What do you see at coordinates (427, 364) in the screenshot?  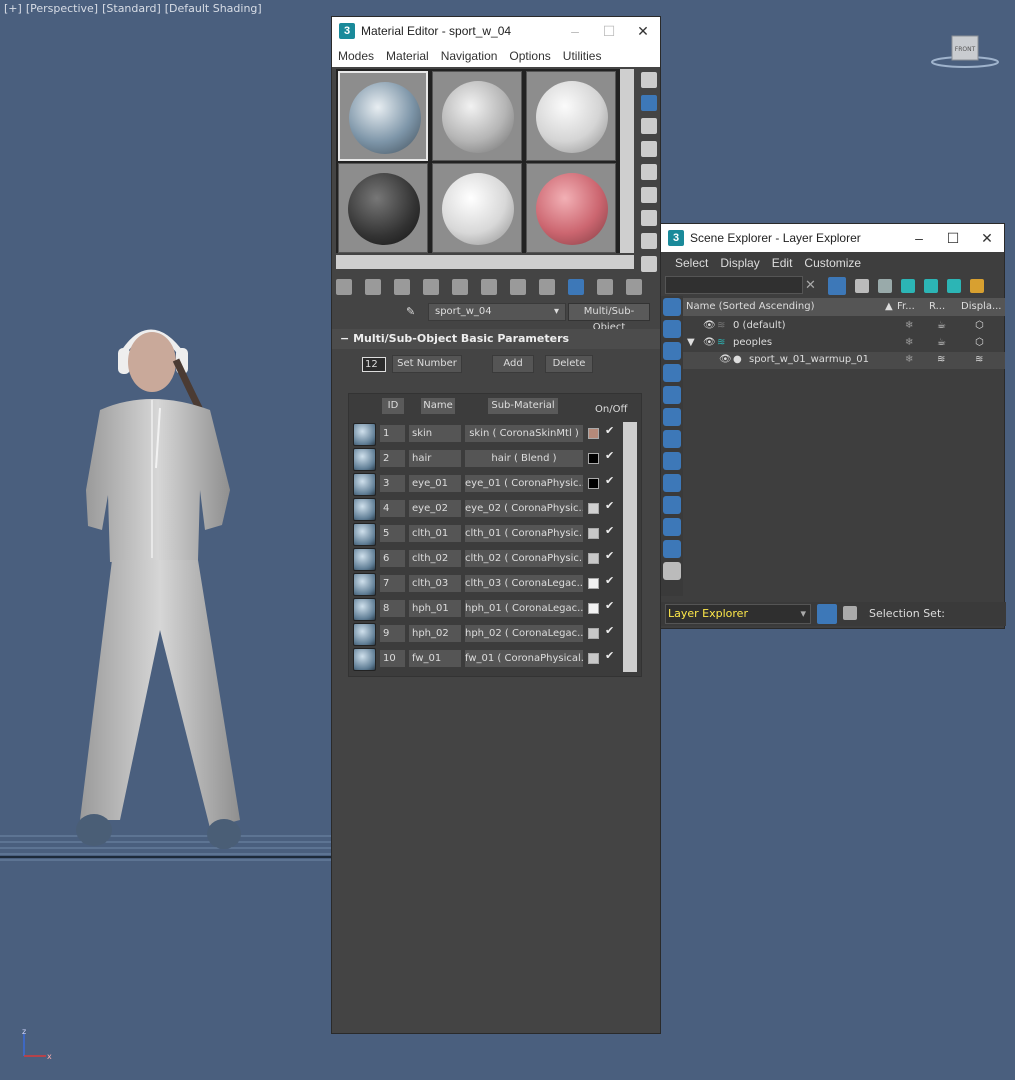 I see `set-number-button: Set Number` at bounding box center [427, 364].